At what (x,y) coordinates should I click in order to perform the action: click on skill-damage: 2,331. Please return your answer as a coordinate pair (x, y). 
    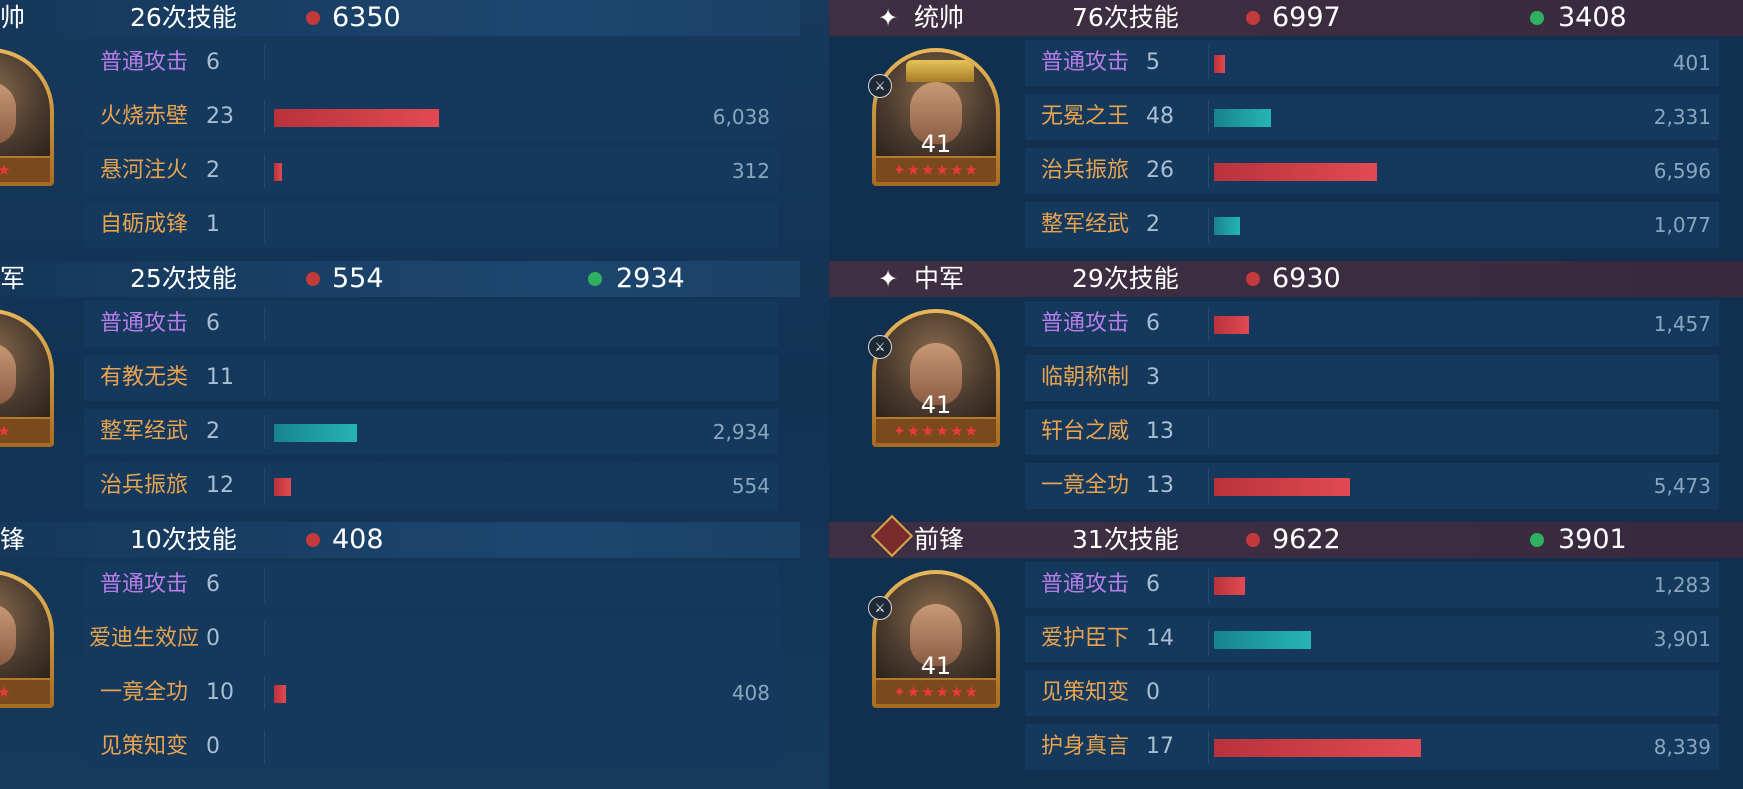
    Looking at the image, I should click on (1682, 117).